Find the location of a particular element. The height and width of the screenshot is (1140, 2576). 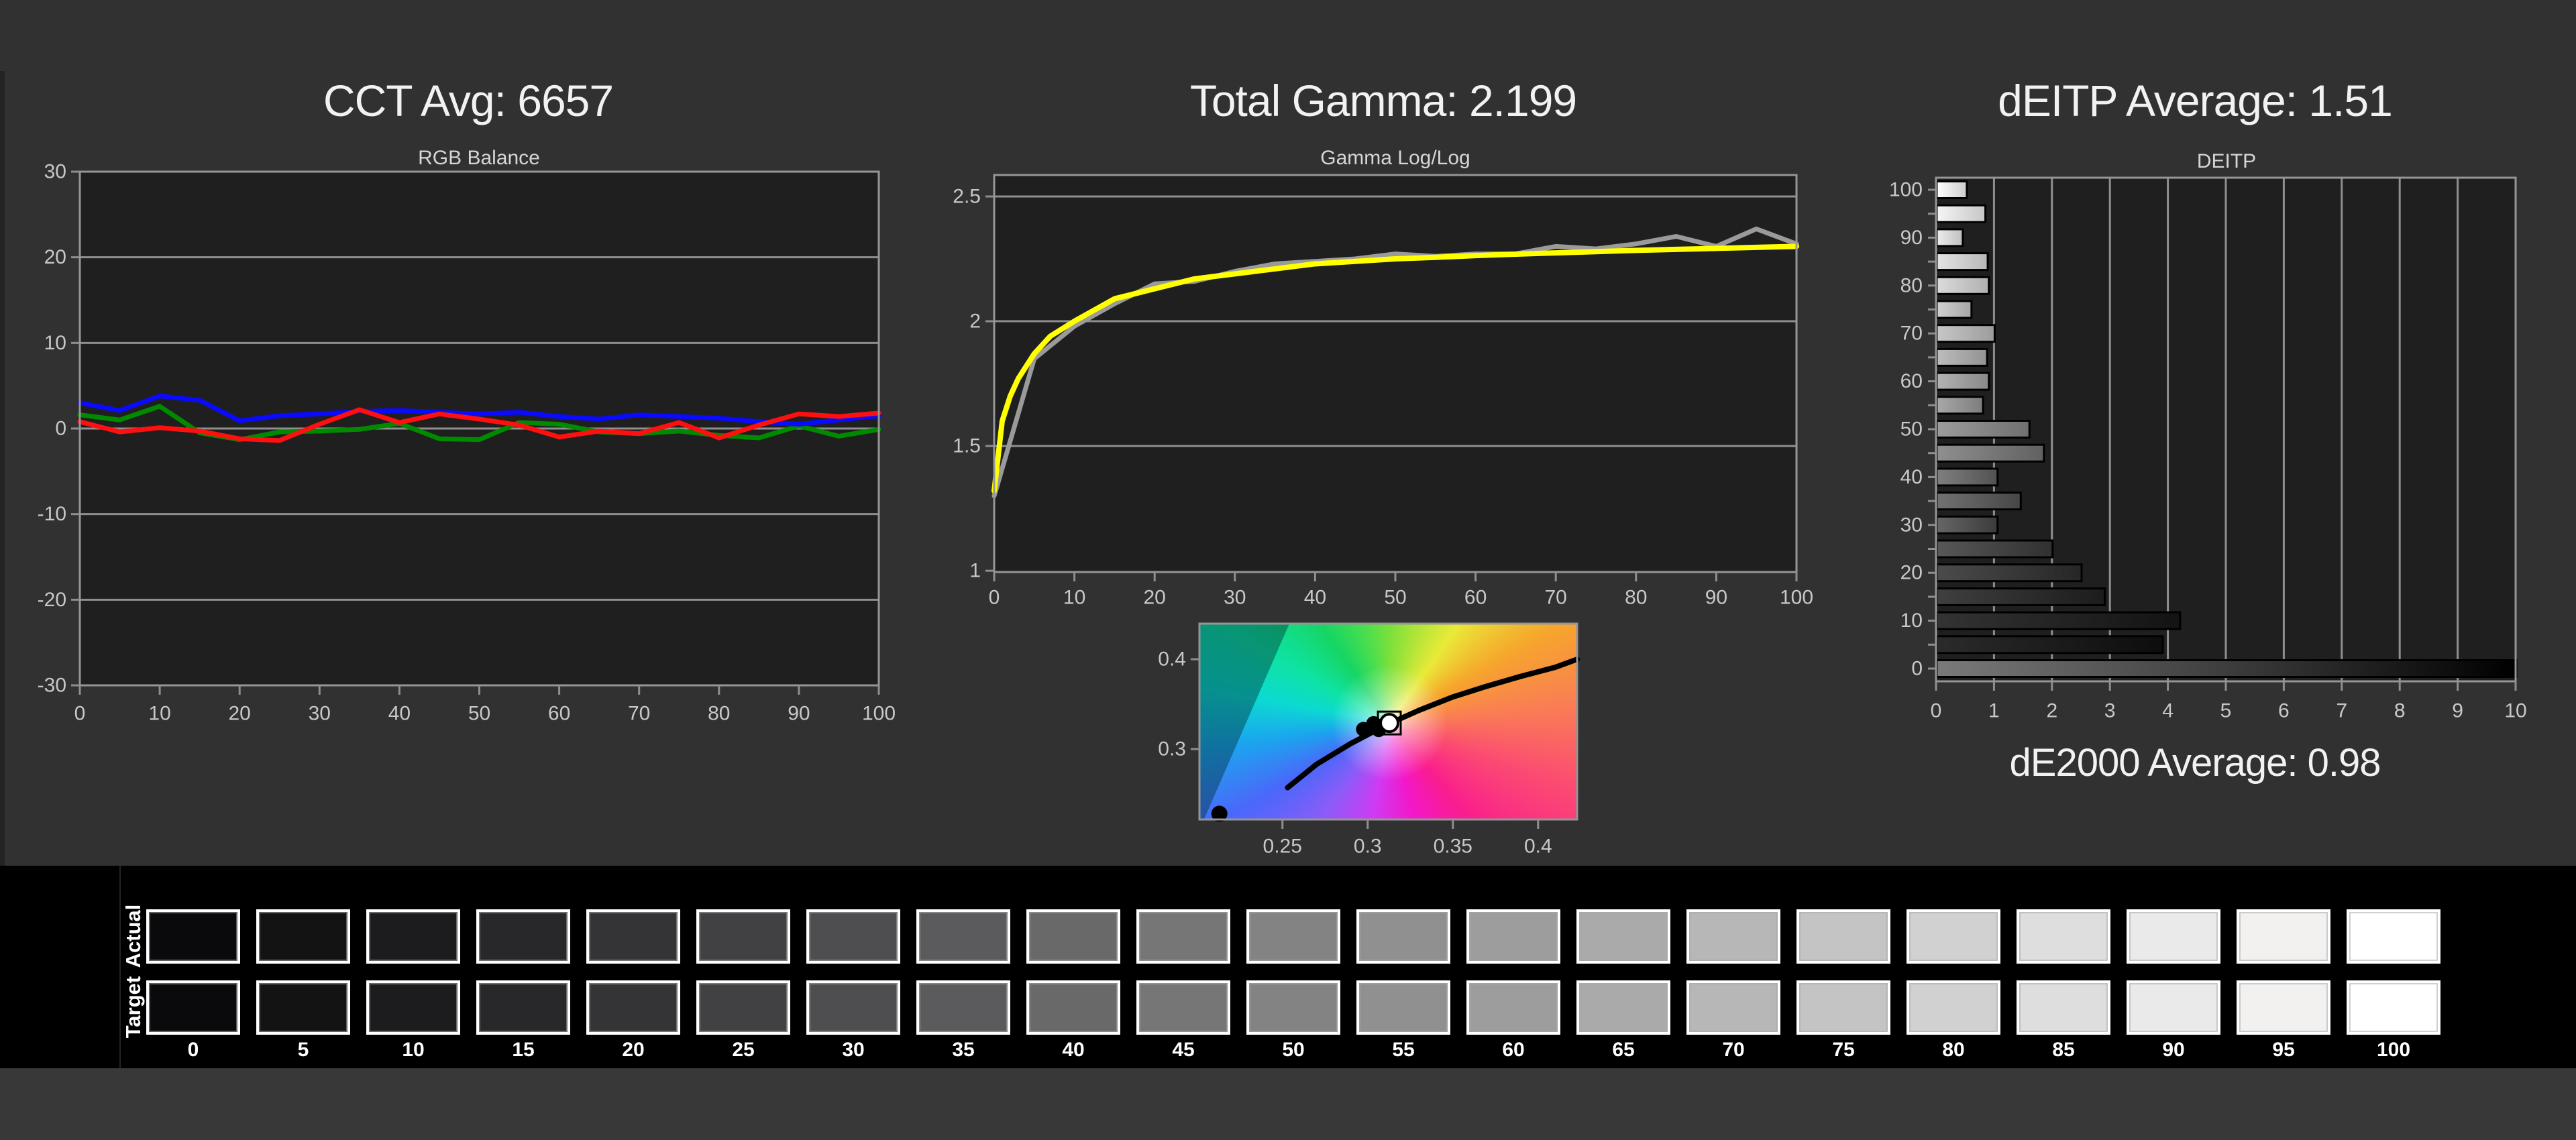

deitp-y-axis-label: 50 is located at coordinates (1911, 429).